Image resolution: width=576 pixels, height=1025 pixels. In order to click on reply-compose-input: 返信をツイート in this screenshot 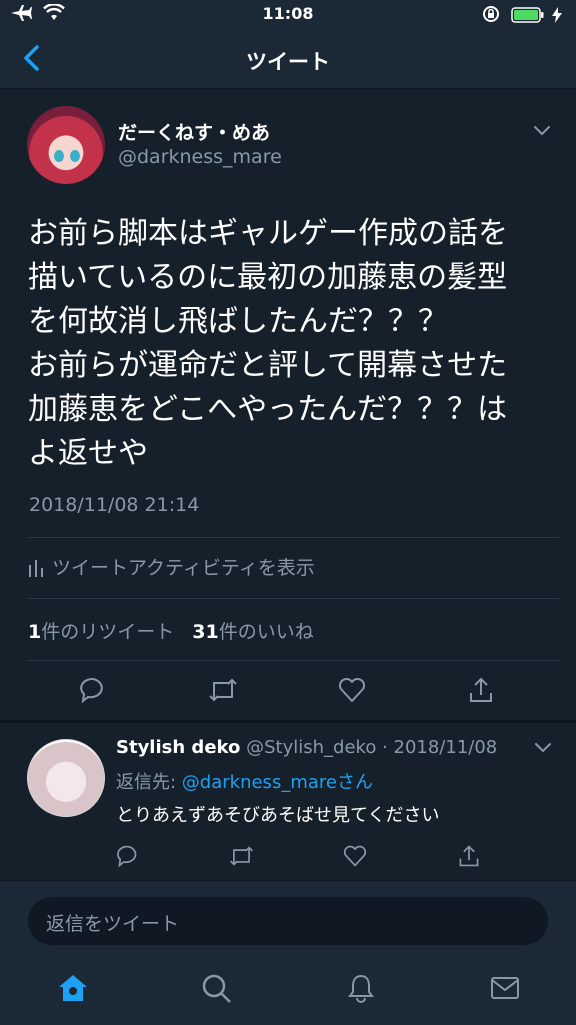, I will do `click(288, 921)`.